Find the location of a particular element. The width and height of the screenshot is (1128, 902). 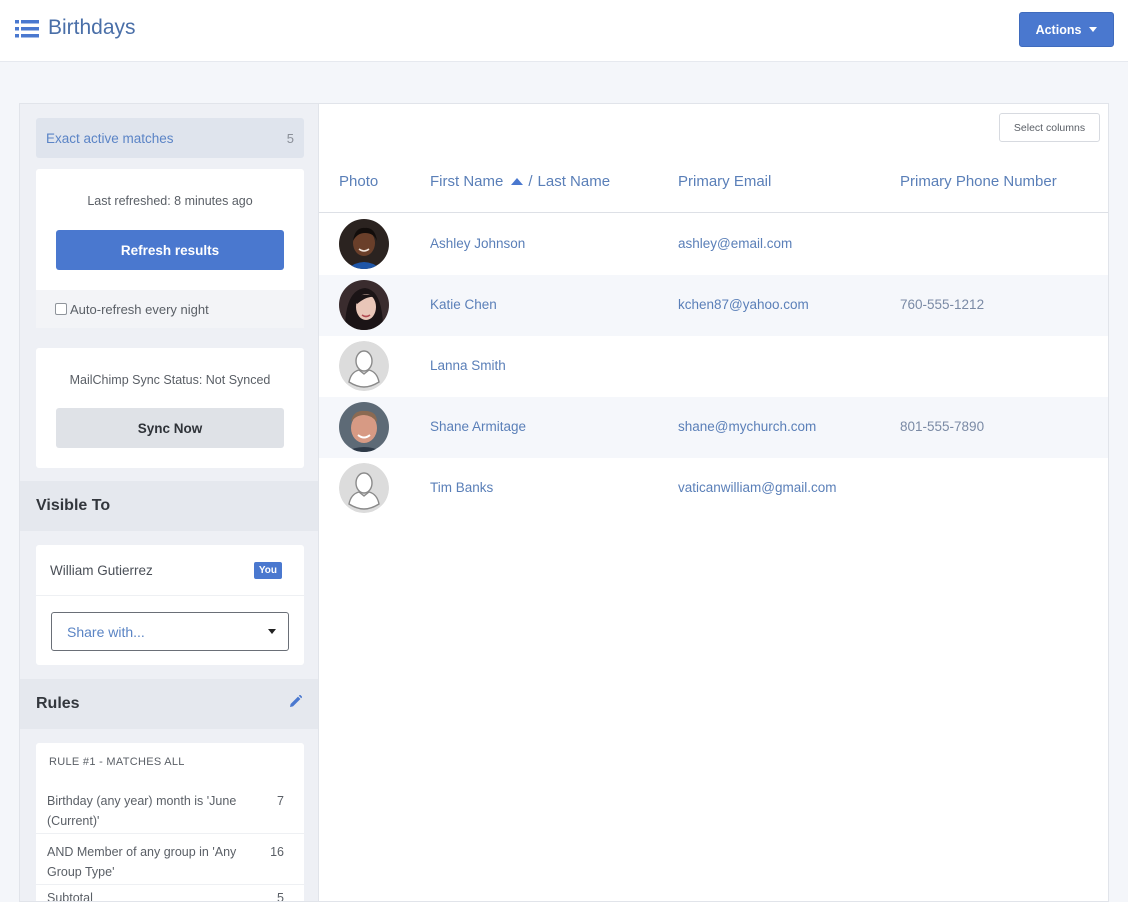

sort-ascending-icon is located at coordinates (517, 181).